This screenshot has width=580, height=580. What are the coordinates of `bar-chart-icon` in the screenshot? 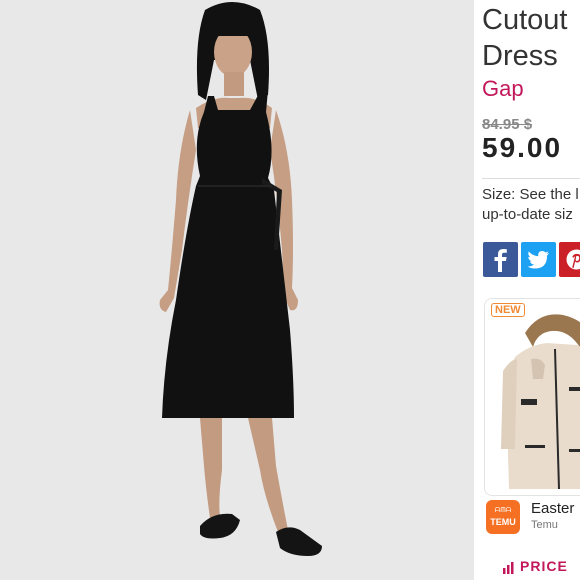 It's located at (508, 568).